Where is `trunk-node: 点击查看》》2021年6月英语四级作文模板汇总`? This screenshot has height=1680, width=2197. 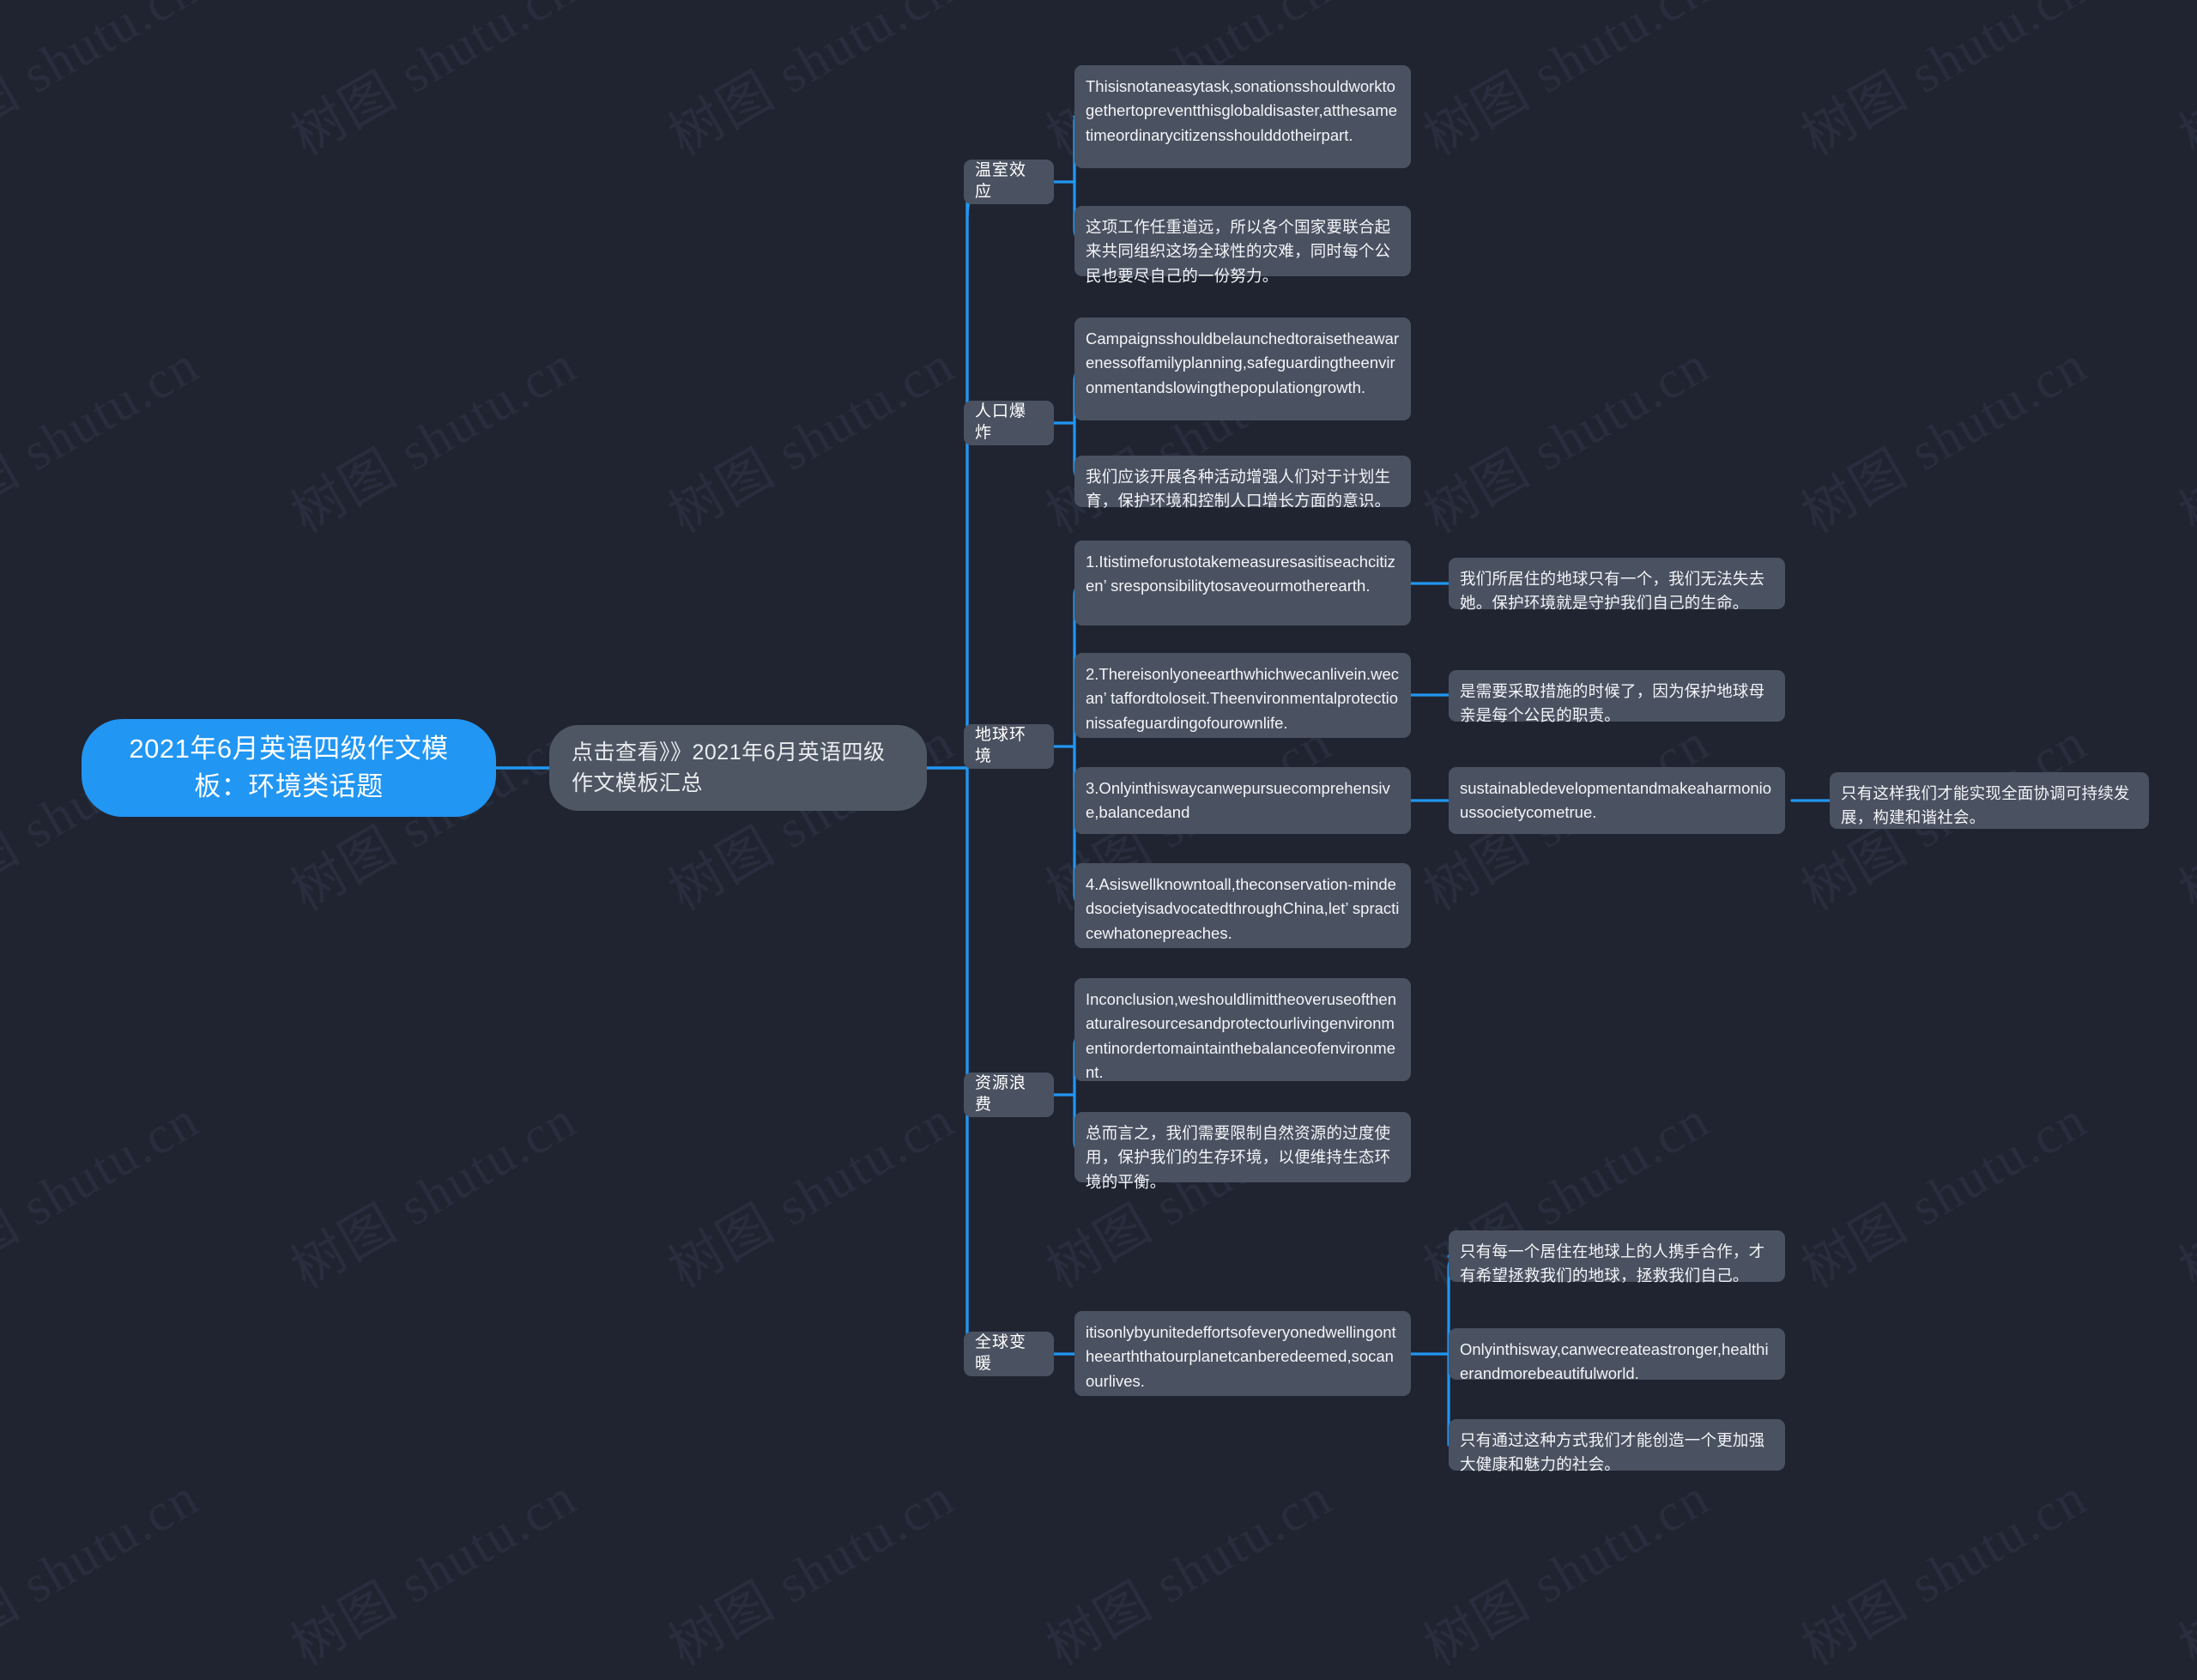
trunk-node: 点击查看》》2021年6月英语四级作文模板汇总 is located at coordinates (738, 768).